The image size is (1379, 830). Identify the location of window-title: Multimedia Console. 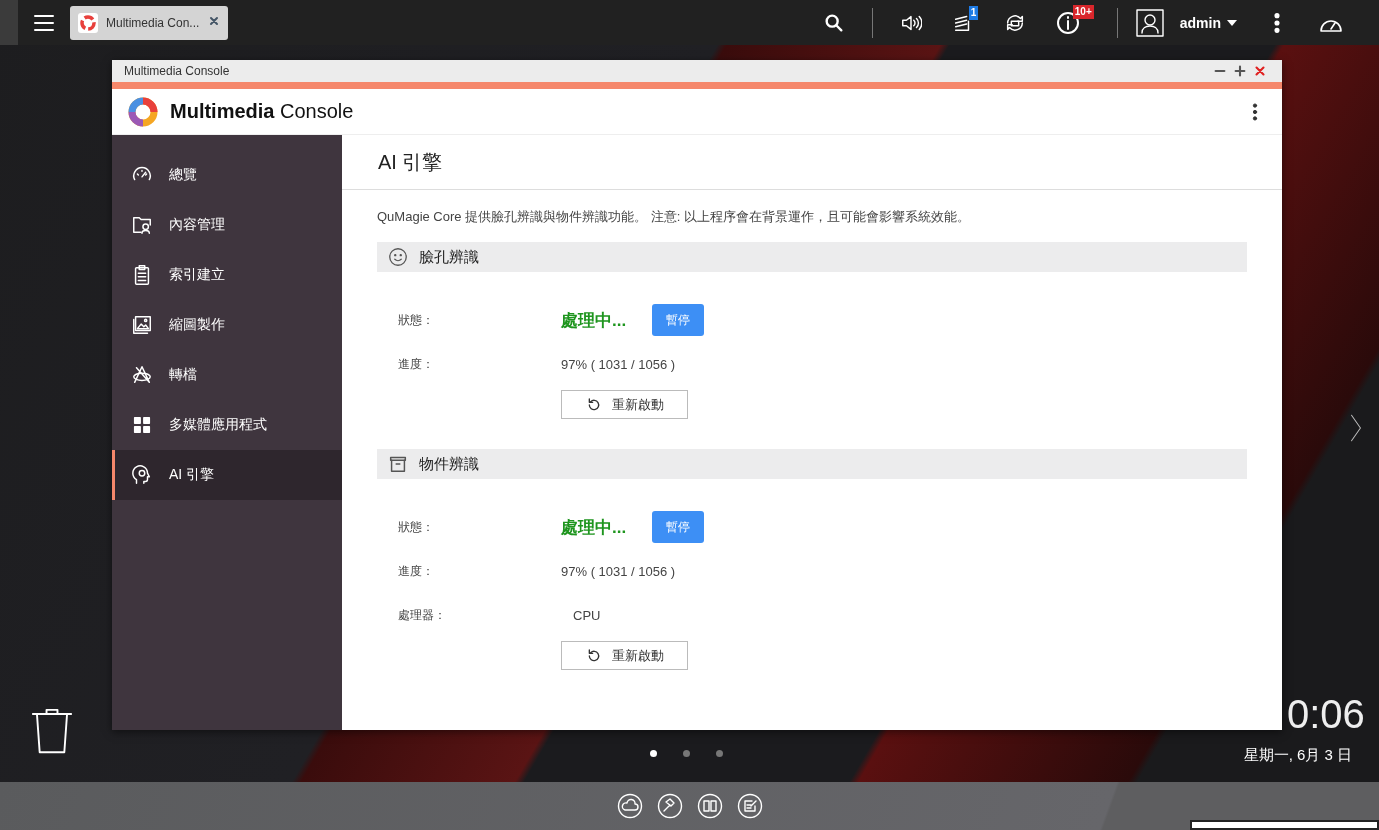
(177, 71).